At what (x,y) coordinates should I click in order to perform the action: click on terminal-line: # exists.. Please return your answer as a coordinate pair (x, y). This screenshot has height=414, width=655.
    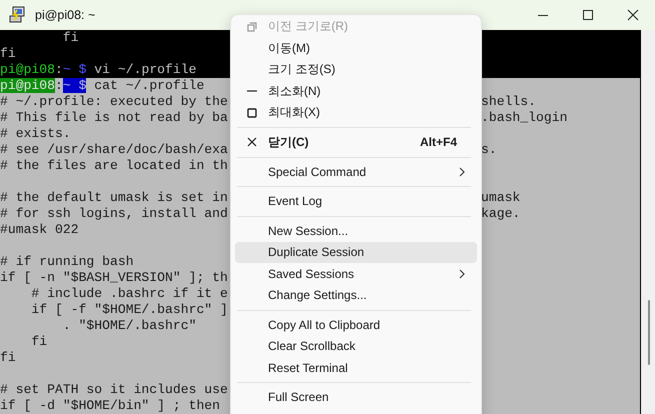
    Looking at the image, I should click on (35, 134).